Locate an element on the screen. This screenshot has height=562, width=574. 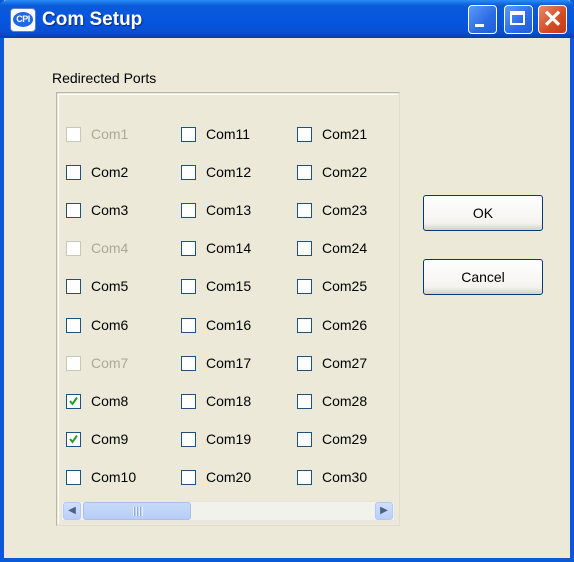
arrow-right-icon: ▶ is located at coordinates (384, 510).